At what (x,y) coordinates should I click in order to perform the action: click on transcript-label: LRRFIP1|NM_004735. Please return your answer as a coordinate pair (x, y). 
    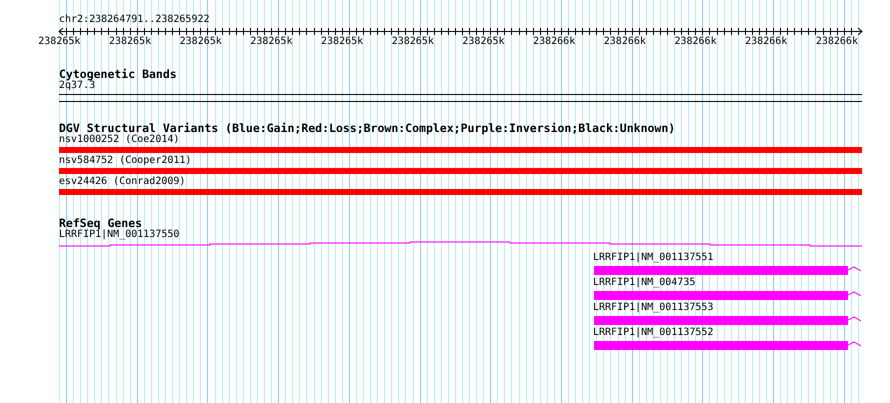
    Looking at the image, I should click on (644, 283).